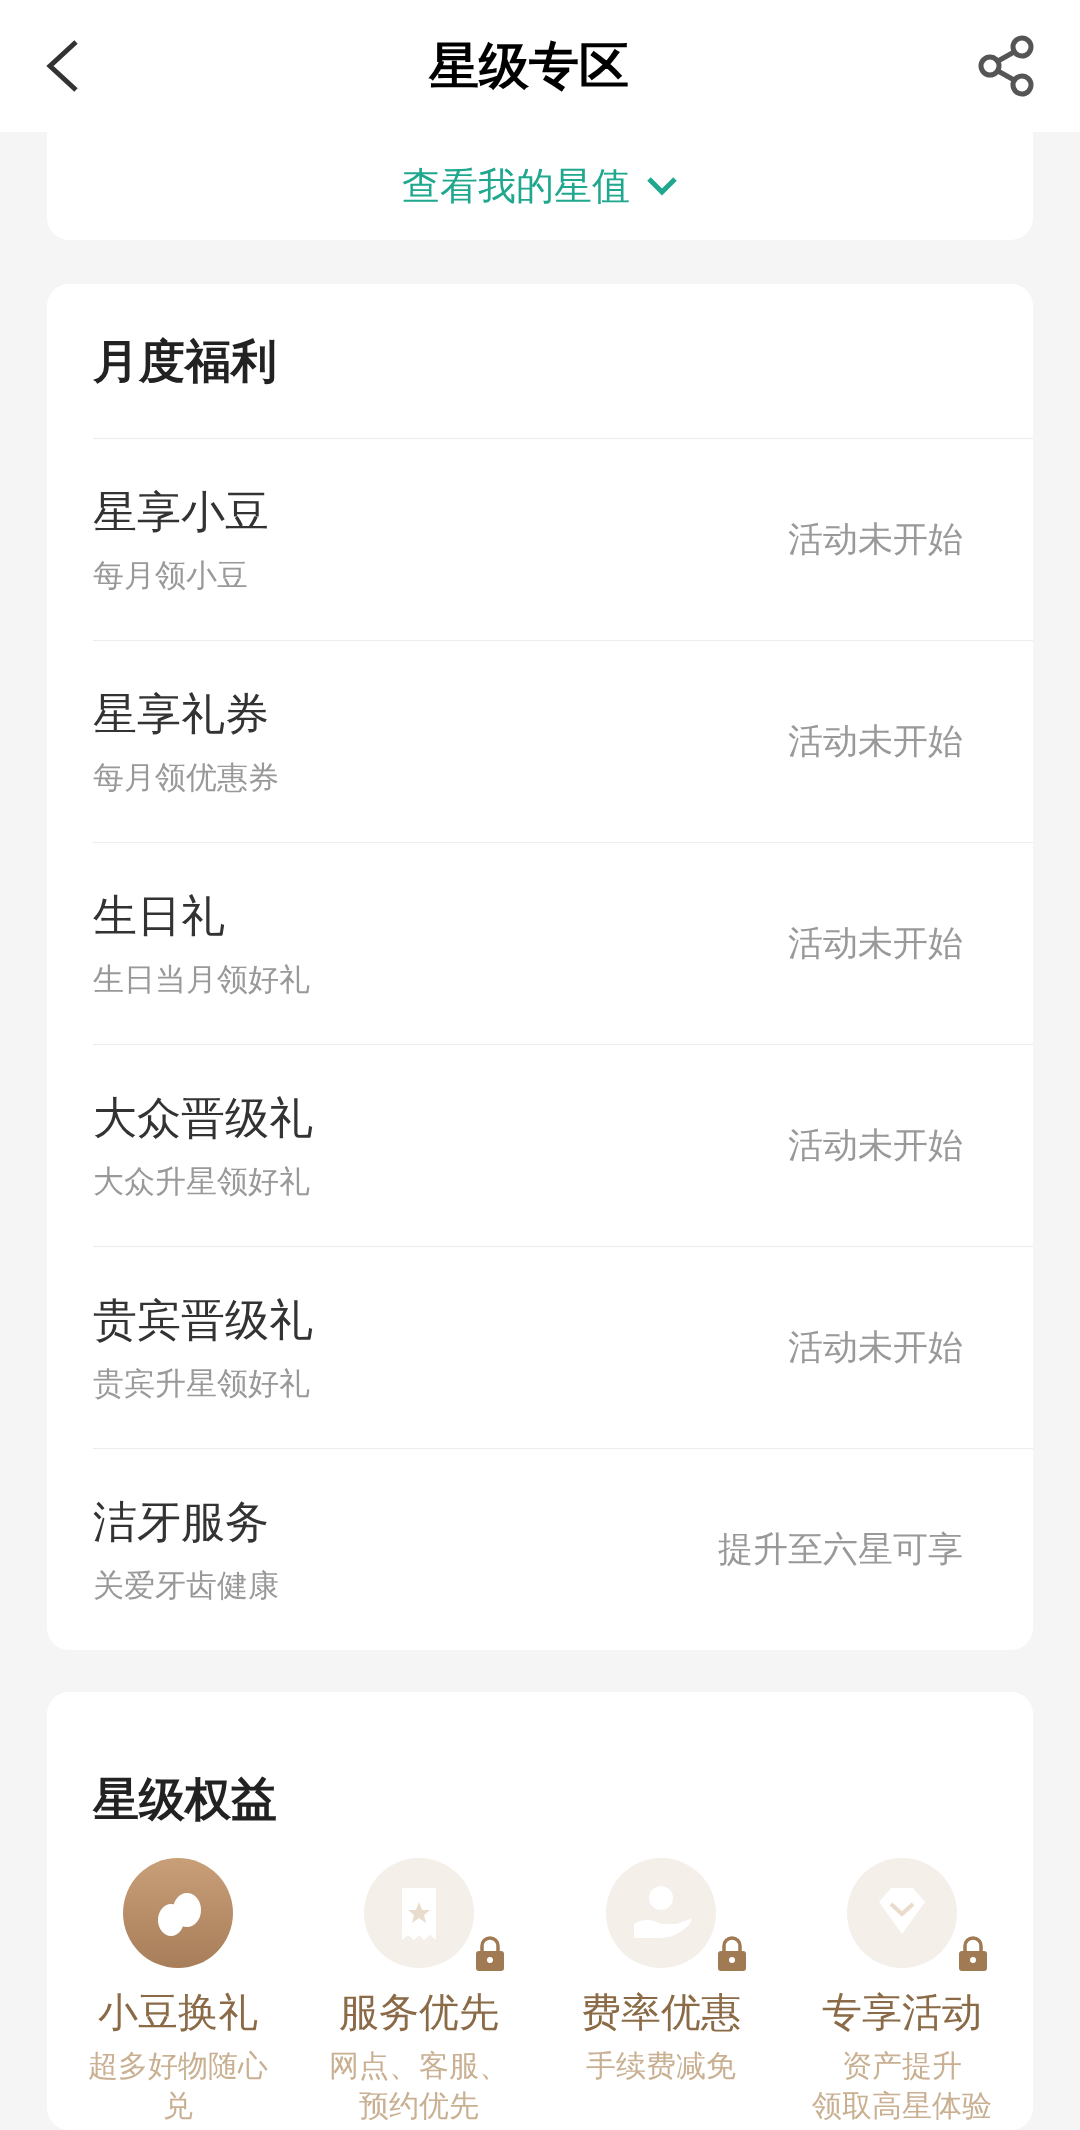 This screenshot has width=1080, height=2130. Describe the element at coordinates (171, 576) in the screenshot. I see `benefit-description: 每月领小豆` at that location.